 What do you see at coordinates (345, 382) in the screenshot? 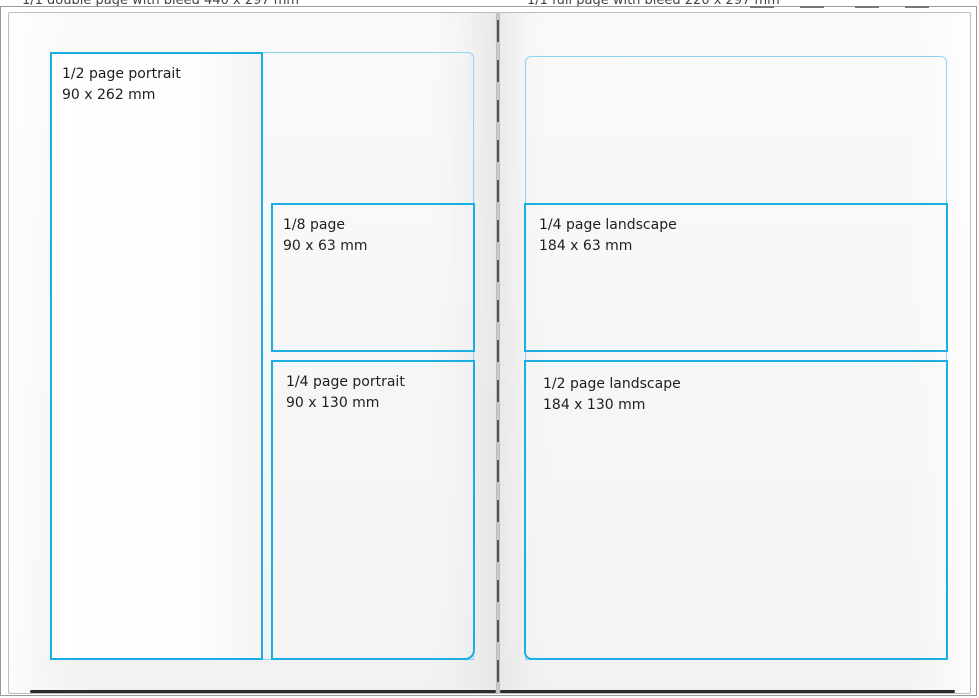
I see `ad-title: 1/4 page portrait` at bounding box center [345, 382].